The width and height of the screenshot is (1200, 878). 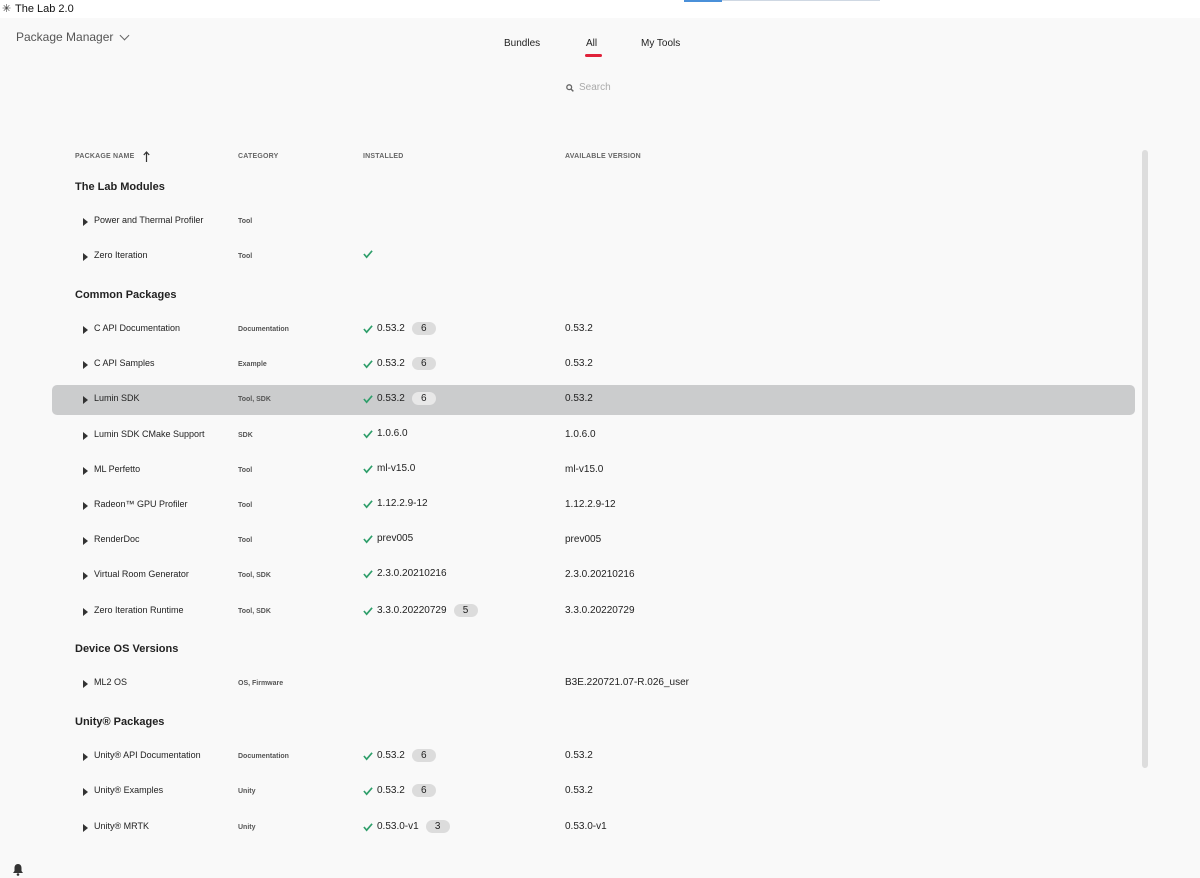 I want to click on package-row: Lumin SDK CMake Support SDK 1.0.6.0 1.0.6.0, so click(x=593, y=436).